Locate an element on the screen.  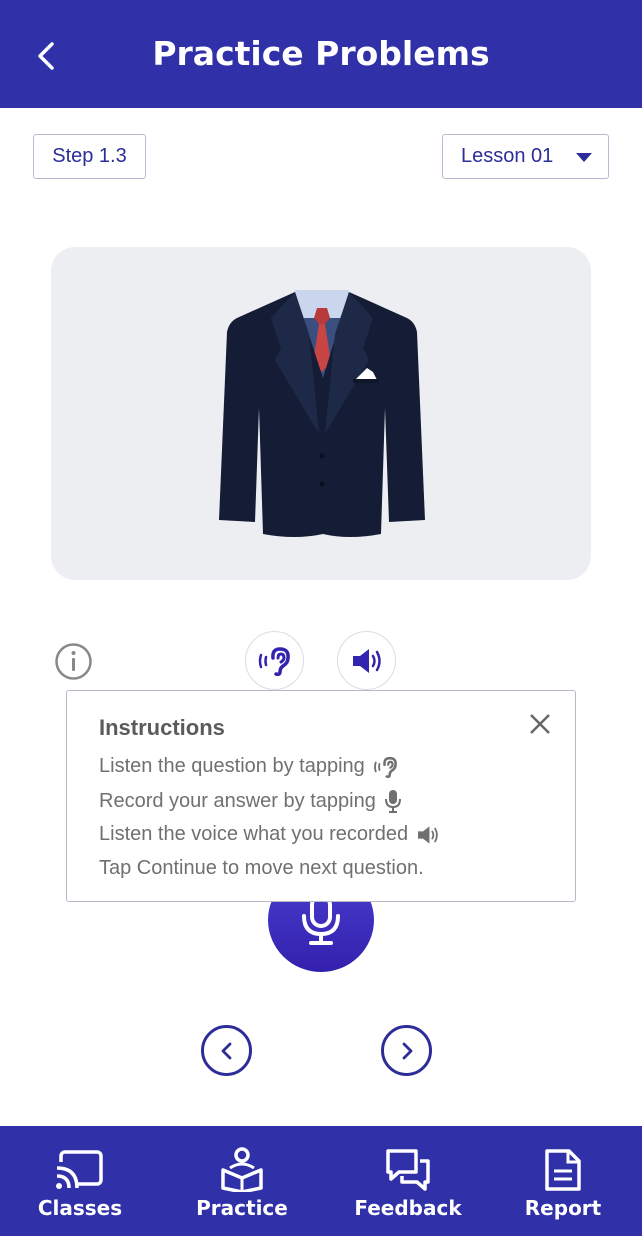
instruction-text: Listen the question by tapping is located at coordinates (232, 766).